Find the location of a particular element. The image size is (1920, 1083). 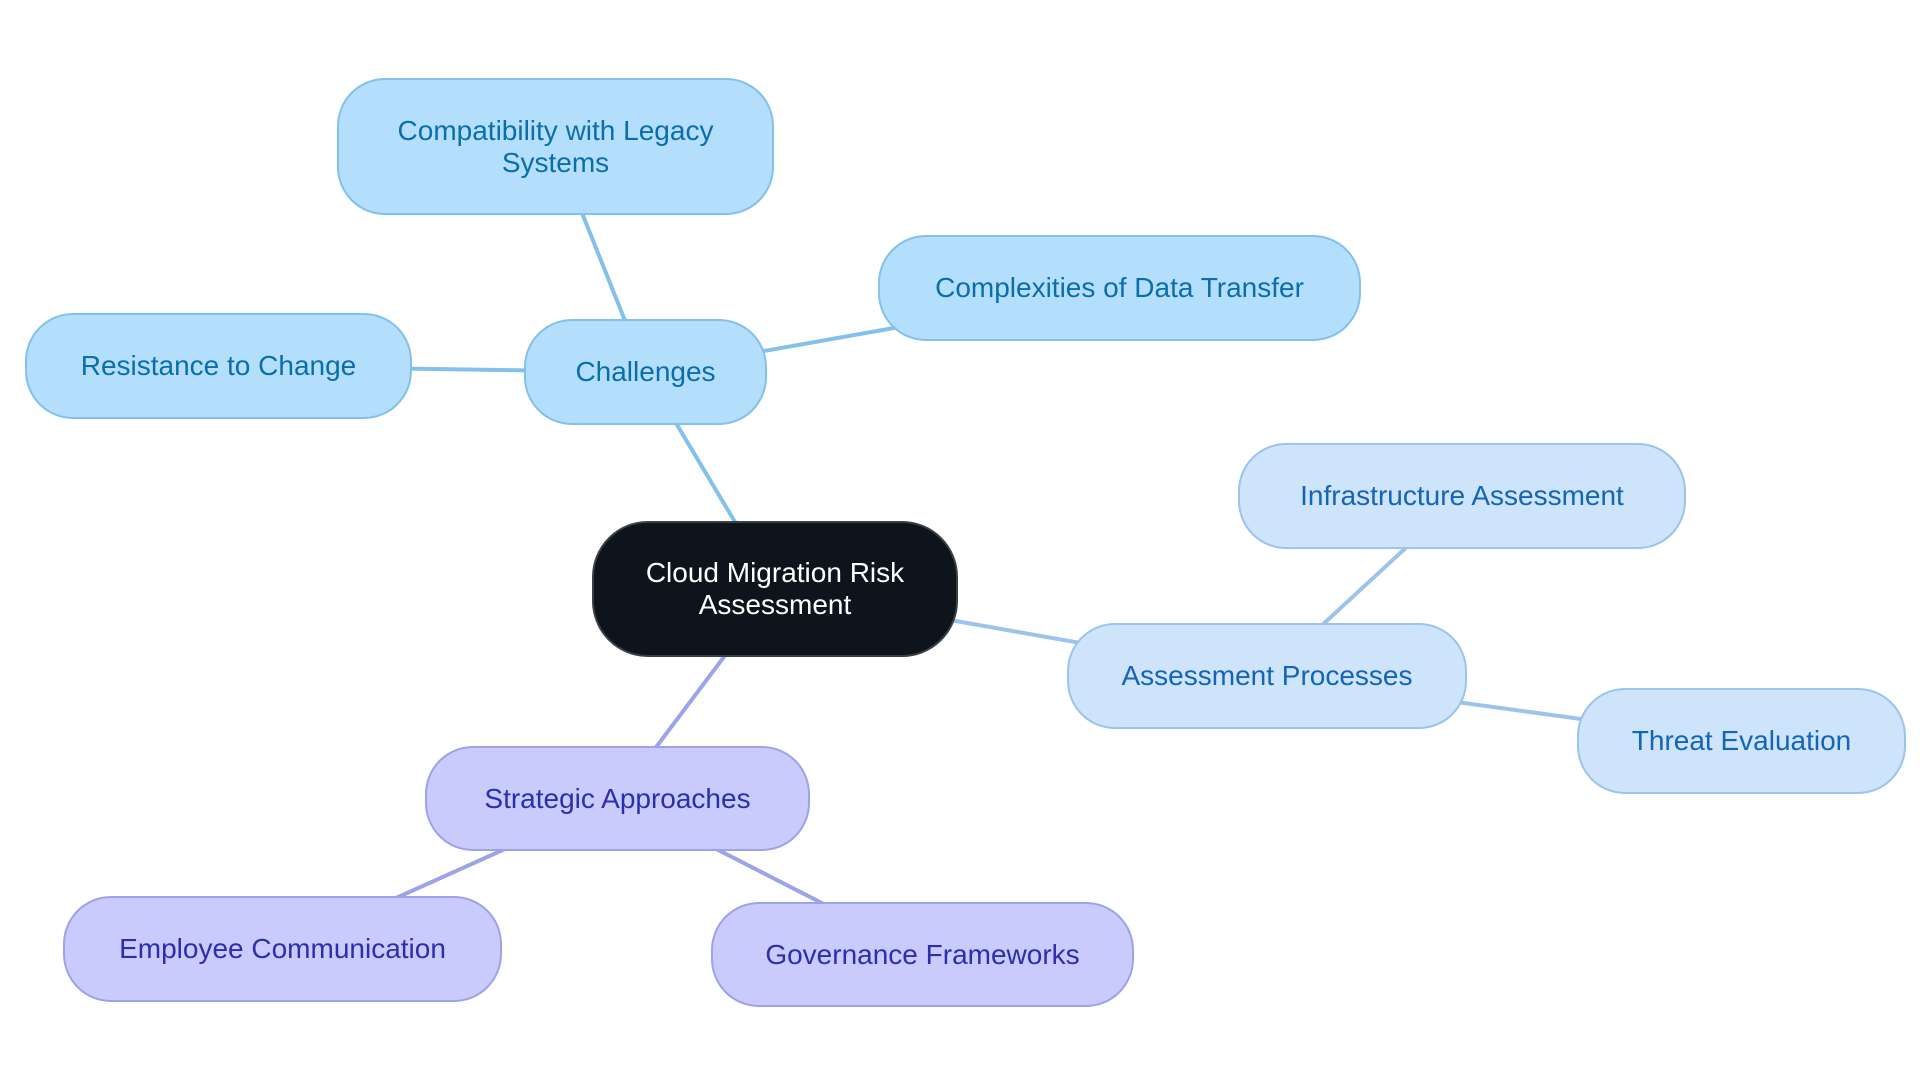

node-infrastructure-assessment: Infrastructure Assessment is located at coordinates (1462, 496).